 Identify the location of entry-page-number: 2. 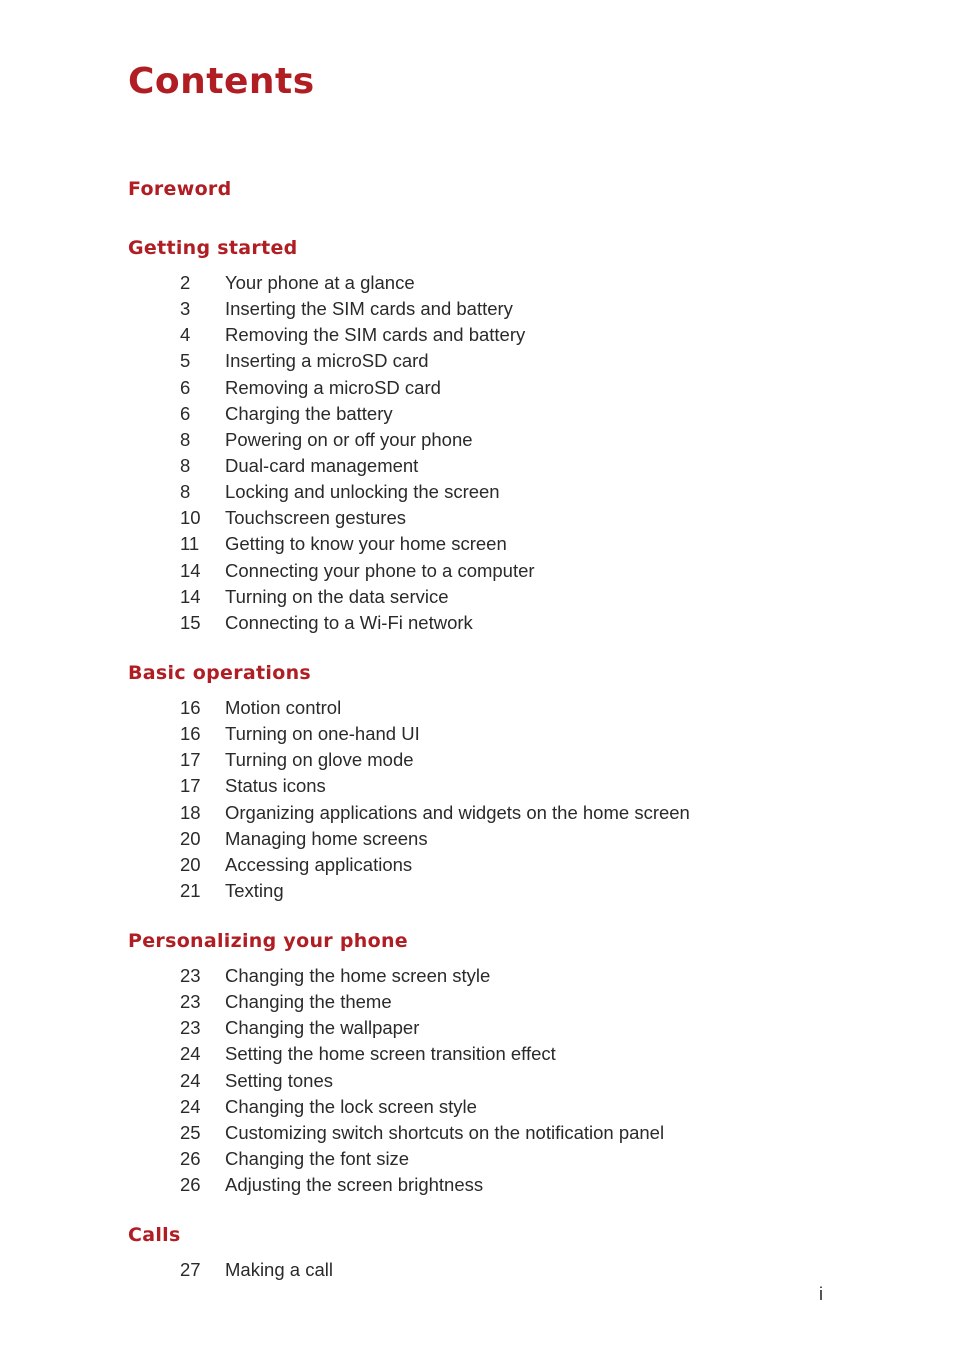
(185, 283).